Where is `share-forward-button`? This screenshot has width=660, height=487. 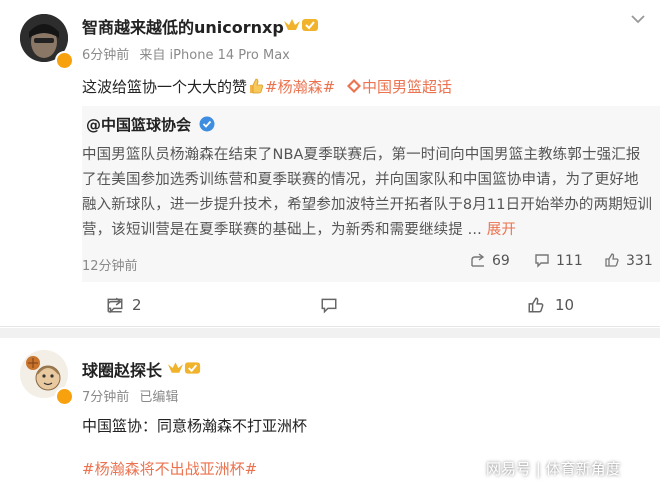 share-forward-button is located at coordinates (334, 305).